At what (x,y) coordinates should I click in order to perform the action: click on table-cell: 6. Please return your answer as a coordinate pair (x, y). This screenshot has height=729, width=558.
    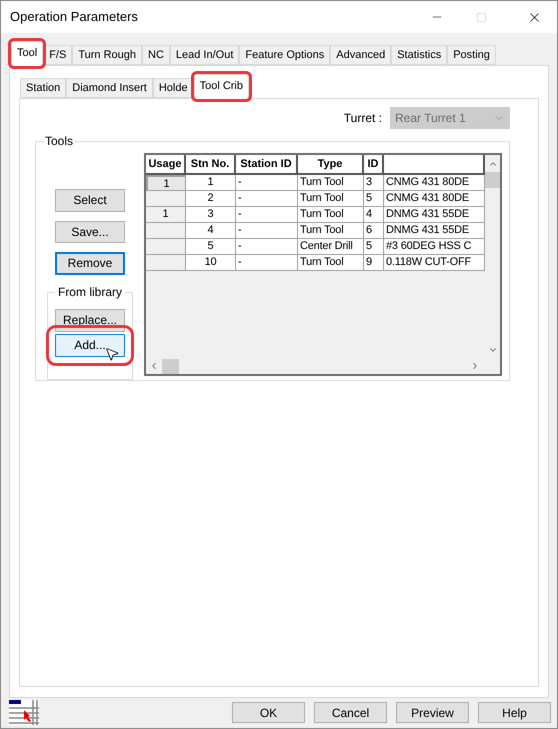
    Looking at the image, I should click on (374, 231).